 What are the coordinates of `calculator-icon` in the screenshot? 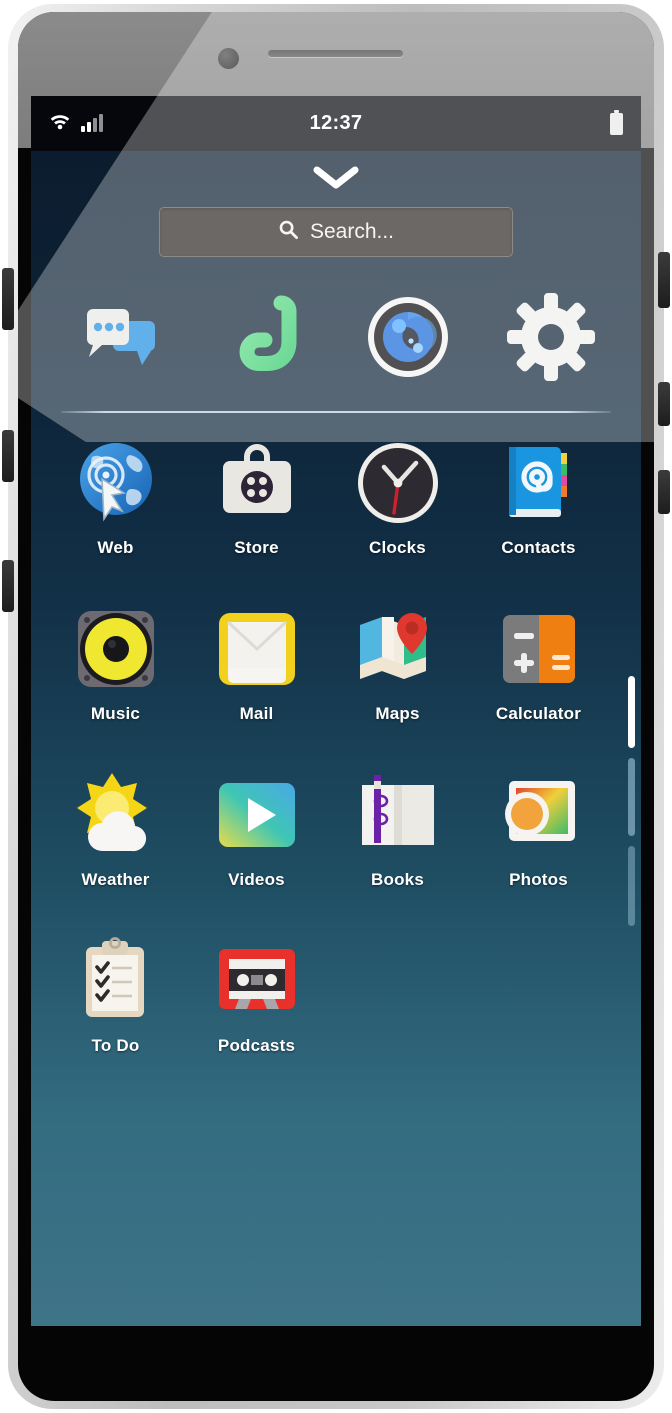 It's located at (539, 649).